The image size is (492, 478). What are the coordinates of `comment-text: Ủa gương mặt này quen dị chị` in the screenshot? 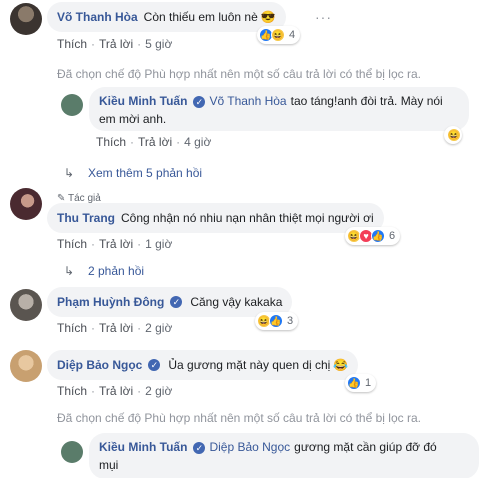 It's located at (249, 365).